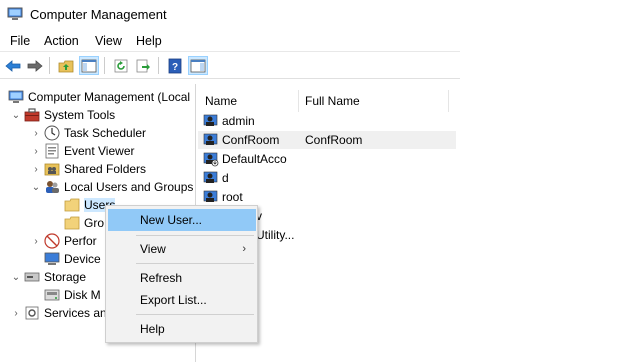 The width and height of the screenshot is (643, 362). Describe the element at coordinates (182, 278) in the screenshot. I see `menu-item-refresh: Refresh` at that location.